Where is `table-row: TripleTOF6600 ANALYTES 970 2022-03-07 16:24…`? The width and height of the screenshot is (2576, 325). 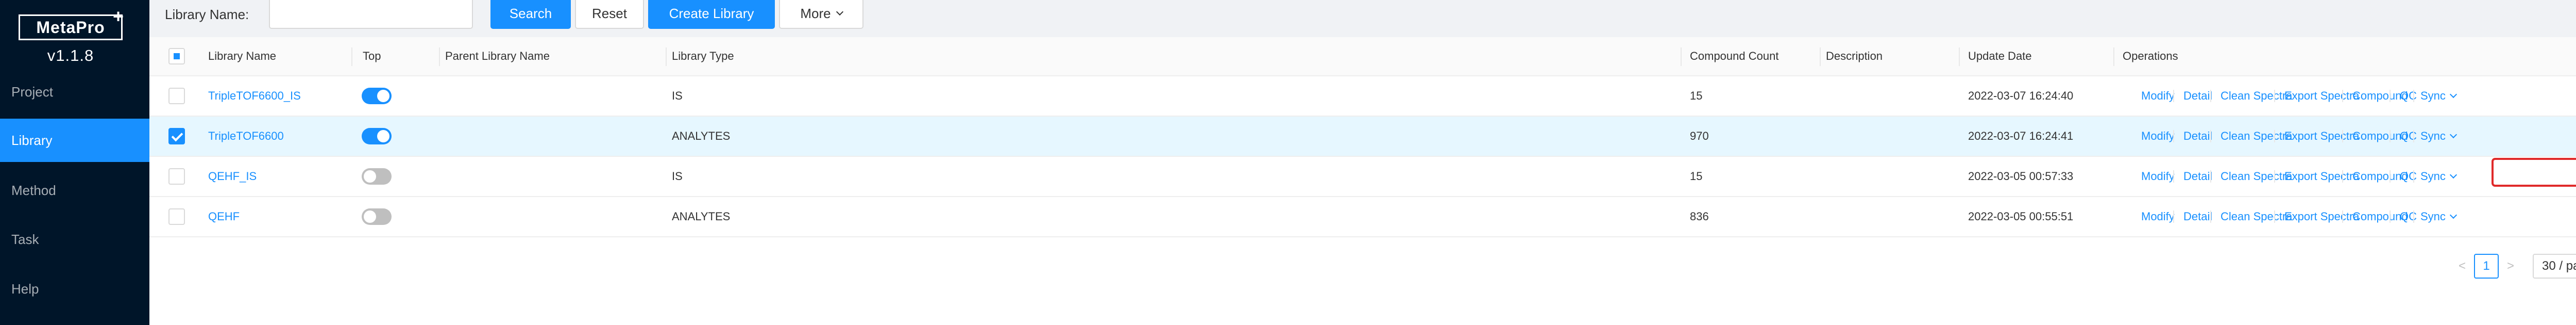
table-row: TripleTOF6600 ANALYTES 970 2022-03-07 16:24… is located at coordinates (1362, 137).